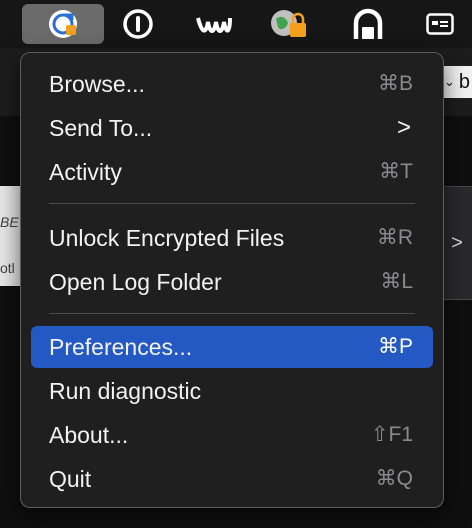 Image resolution: width=472 pixels, height=528 pixels. What do you see at coordinates (232, 391) in the screenshot?
I see `menu-item-run-diagnostic: Run diagnostic` at bounding box center [232, 391].